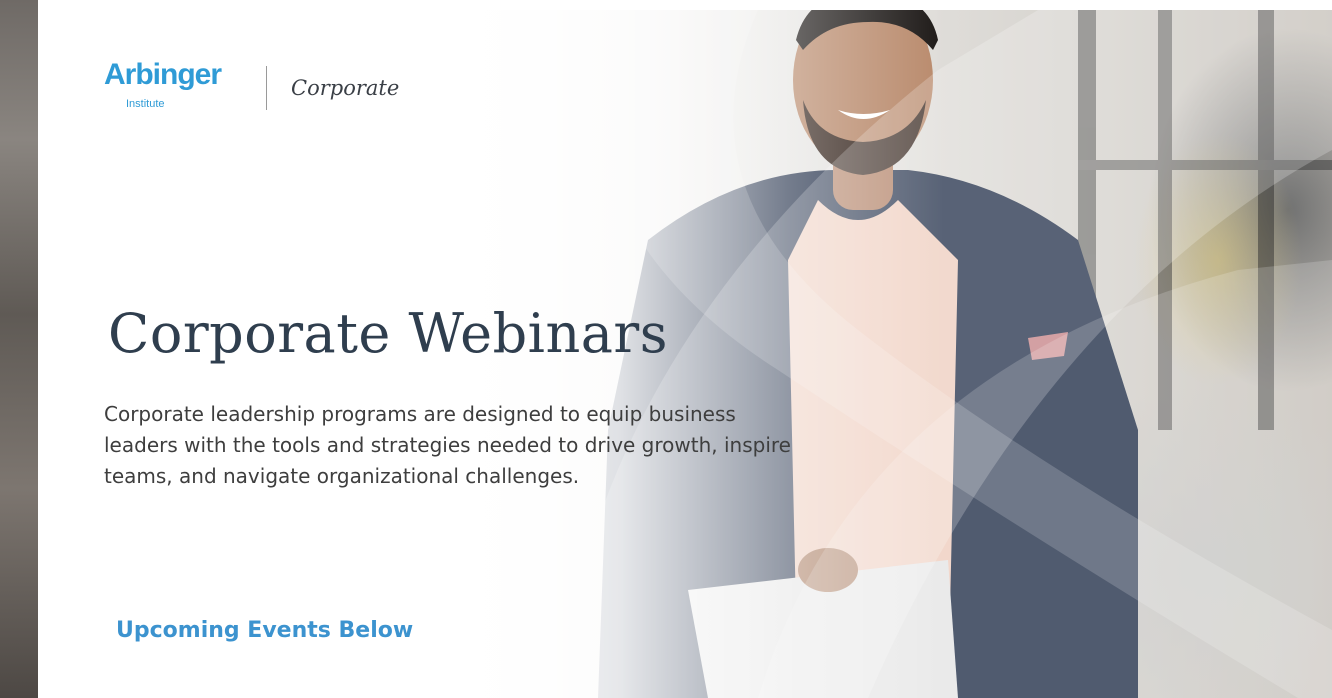 Image resolution: width=1332 pixels, height=698 pixels. I want to click on page-title: Corporate Webinars, so click(388, 333).